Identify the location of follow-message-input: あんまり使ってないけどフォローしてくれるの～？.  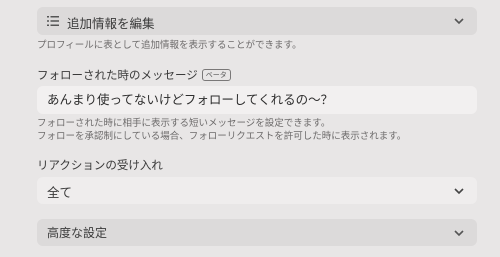
(257, 100).